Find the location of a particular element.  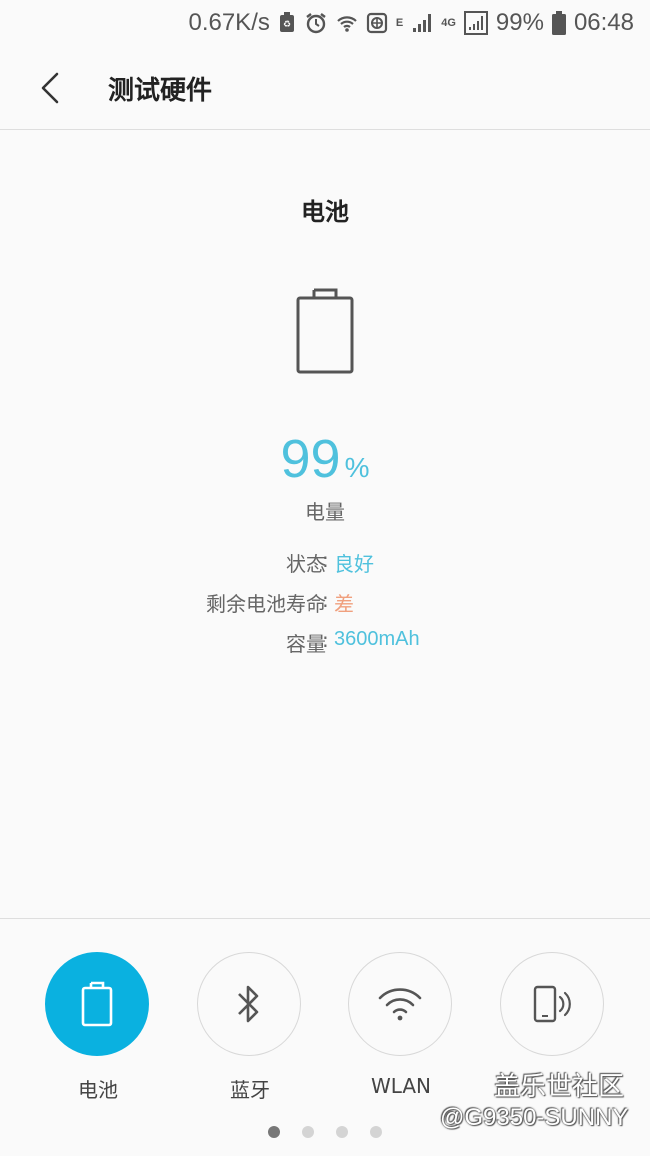

watermark-title: 盖乐世社区 is located at coordinates (559, 1087).